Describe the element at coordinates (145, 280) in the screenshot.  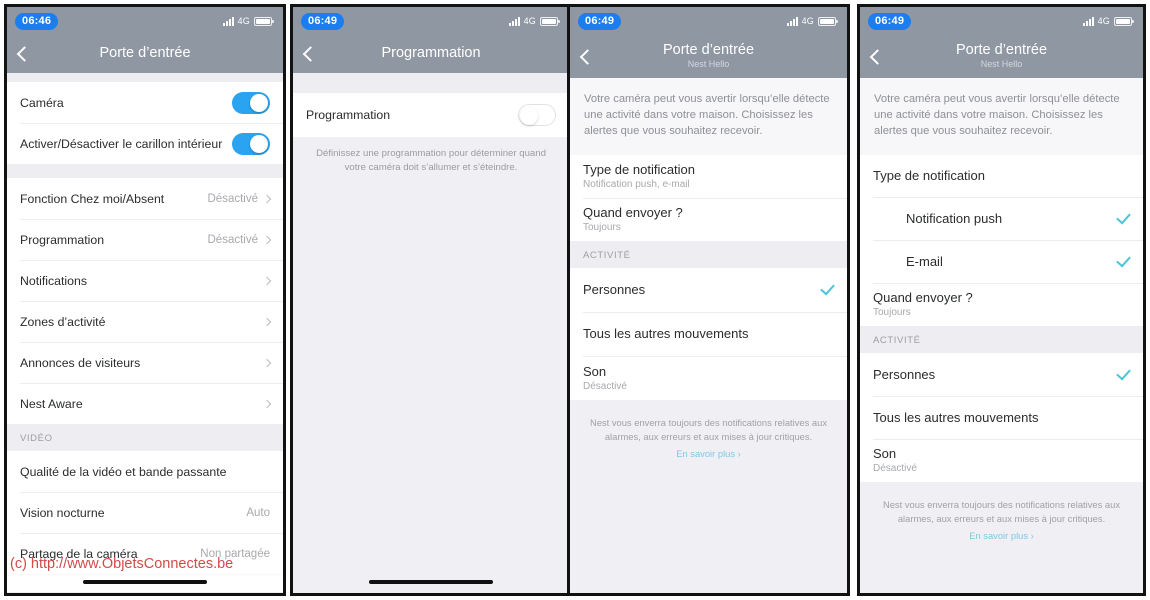
I see `row-notifications: Notifications` at that location.